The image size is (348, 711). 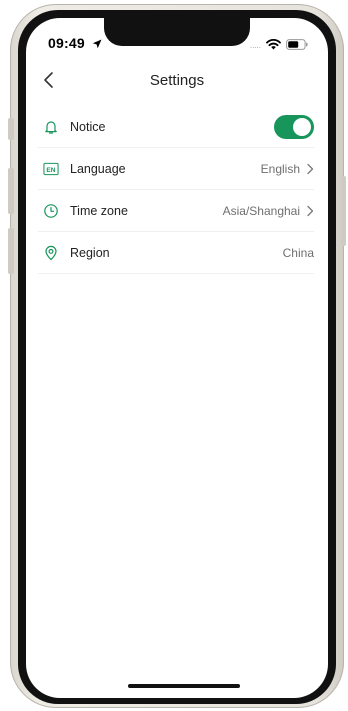 I want to click on navigation-bar: Settings, so click(x=177, y=81).